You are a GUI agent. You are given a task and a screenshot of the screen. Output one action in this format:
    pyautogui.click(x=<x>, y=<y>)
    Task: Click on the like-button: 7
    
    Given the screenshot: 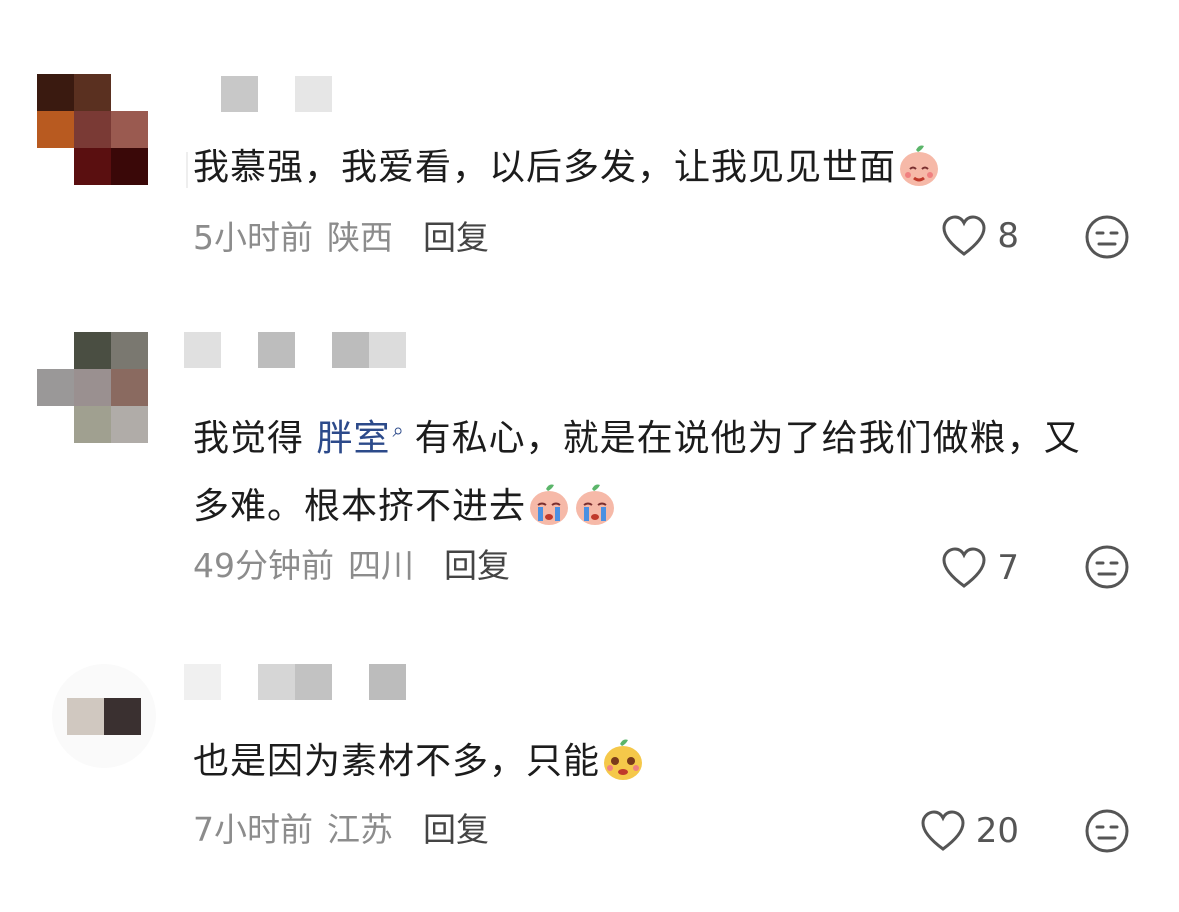 What is the action you would take?
    pyautogui.click(x=980, y=568)
    